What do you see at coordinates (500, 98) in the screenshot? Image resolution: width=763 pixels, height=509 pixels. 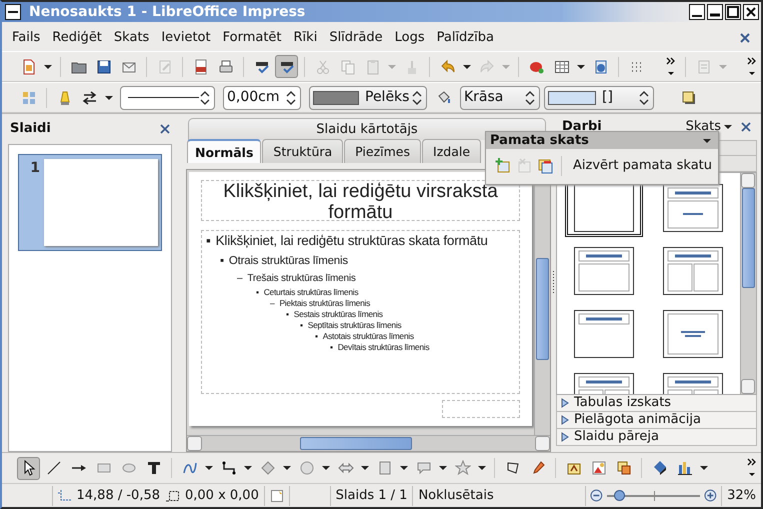 I see `area-style-dropdown: Krāsa` at bounding box center [500, 98].